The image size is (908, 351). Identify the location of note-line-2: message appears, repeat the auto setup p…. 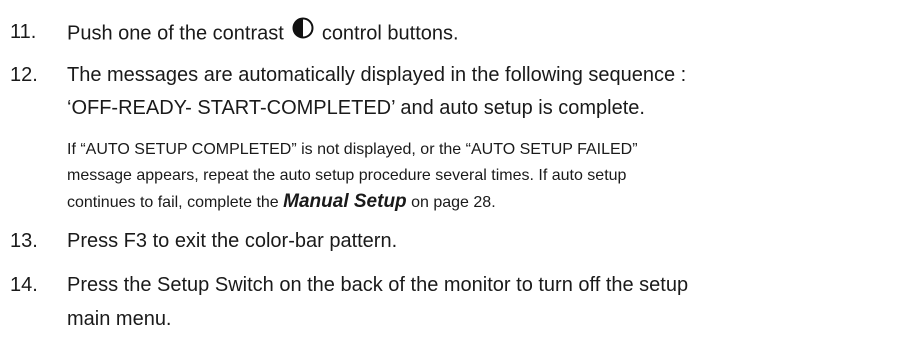
(347, 175).